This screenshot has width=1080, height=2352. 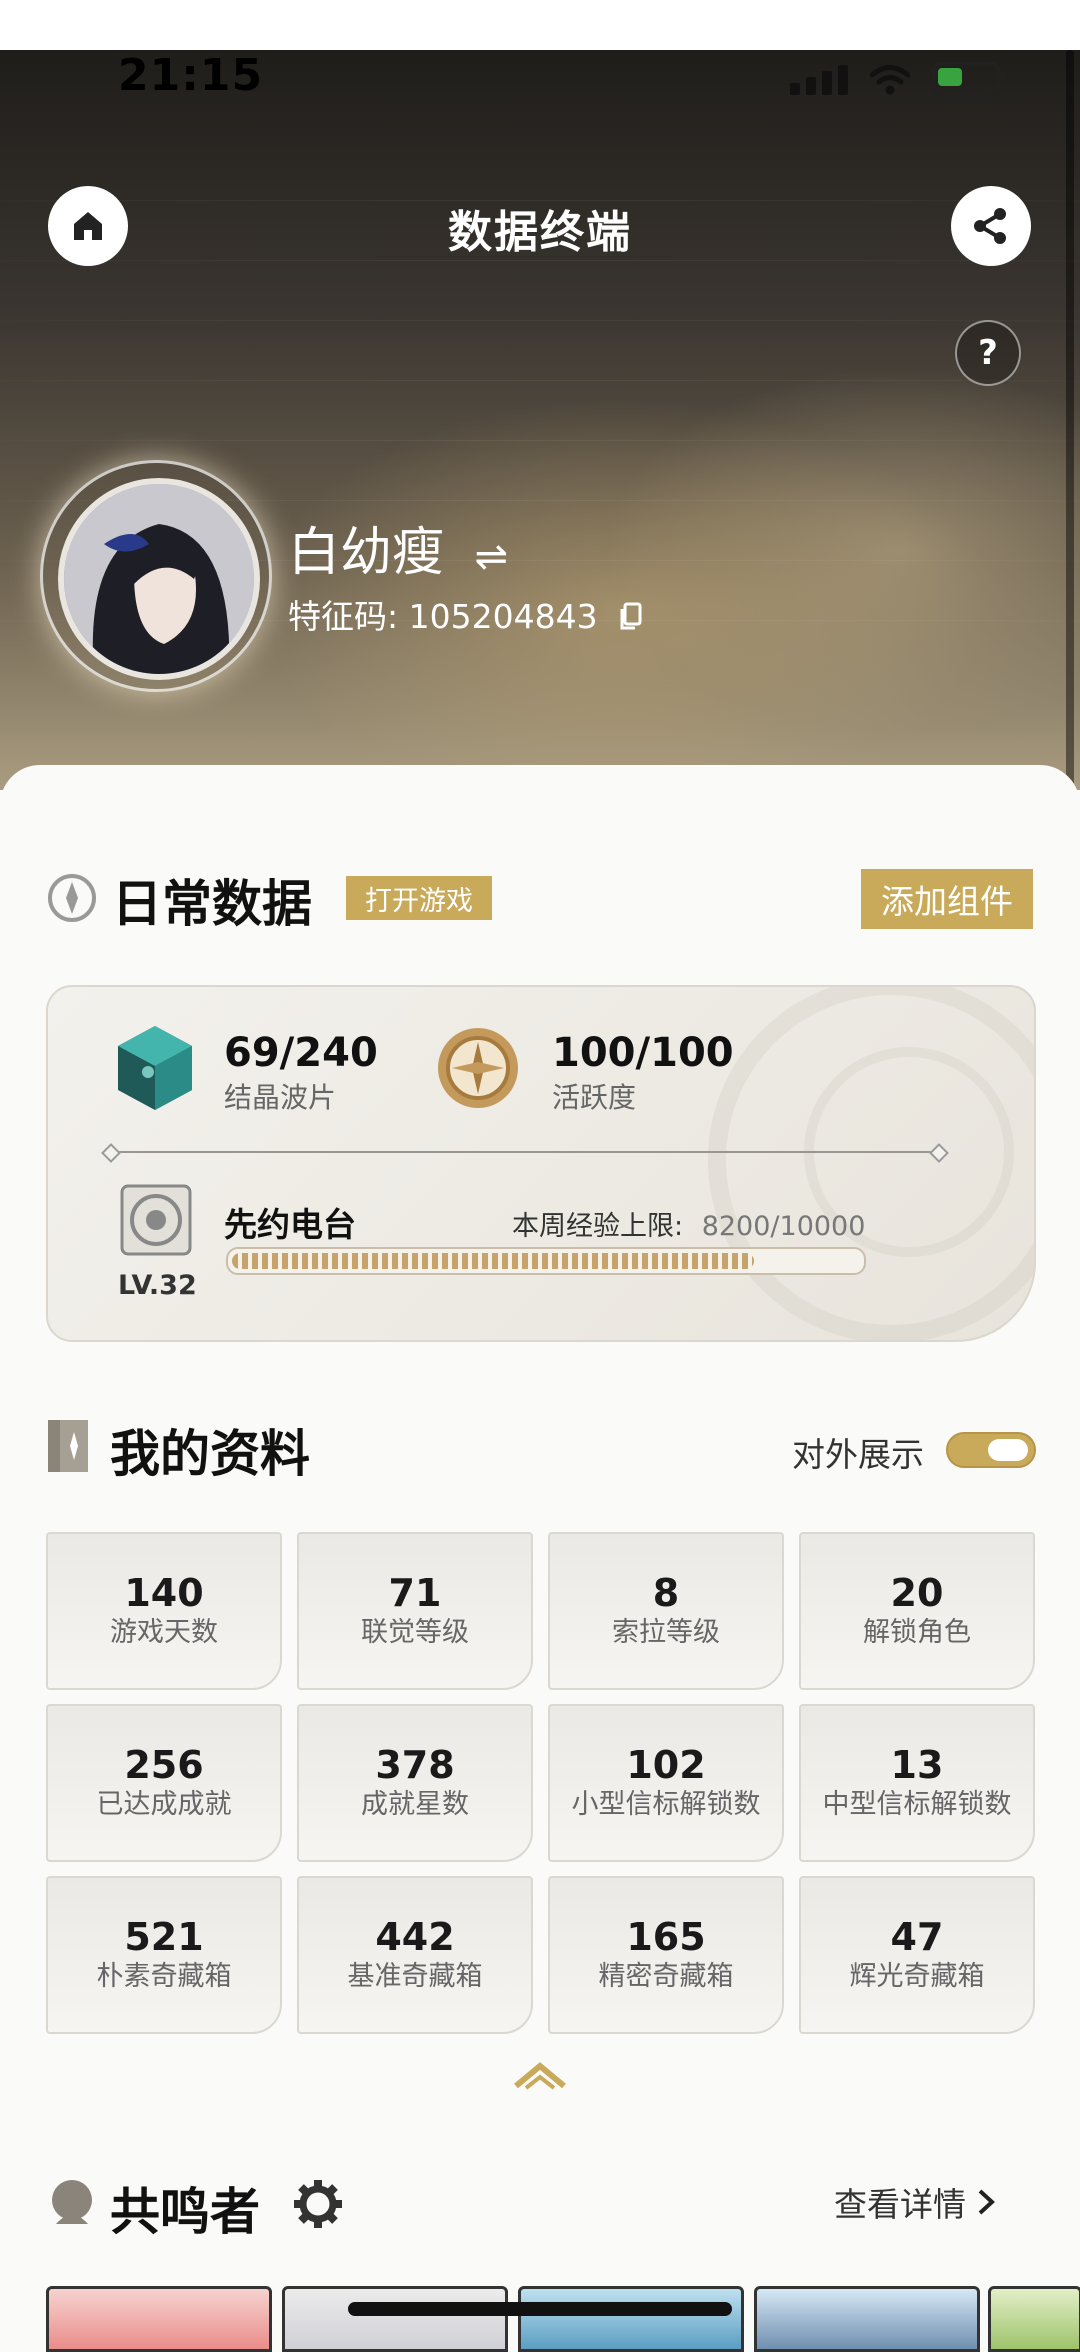 What do you see at coordinates (415, 1765) in the screenshot?
I see `stat-value: 378` at bounding box center [415, 1765].